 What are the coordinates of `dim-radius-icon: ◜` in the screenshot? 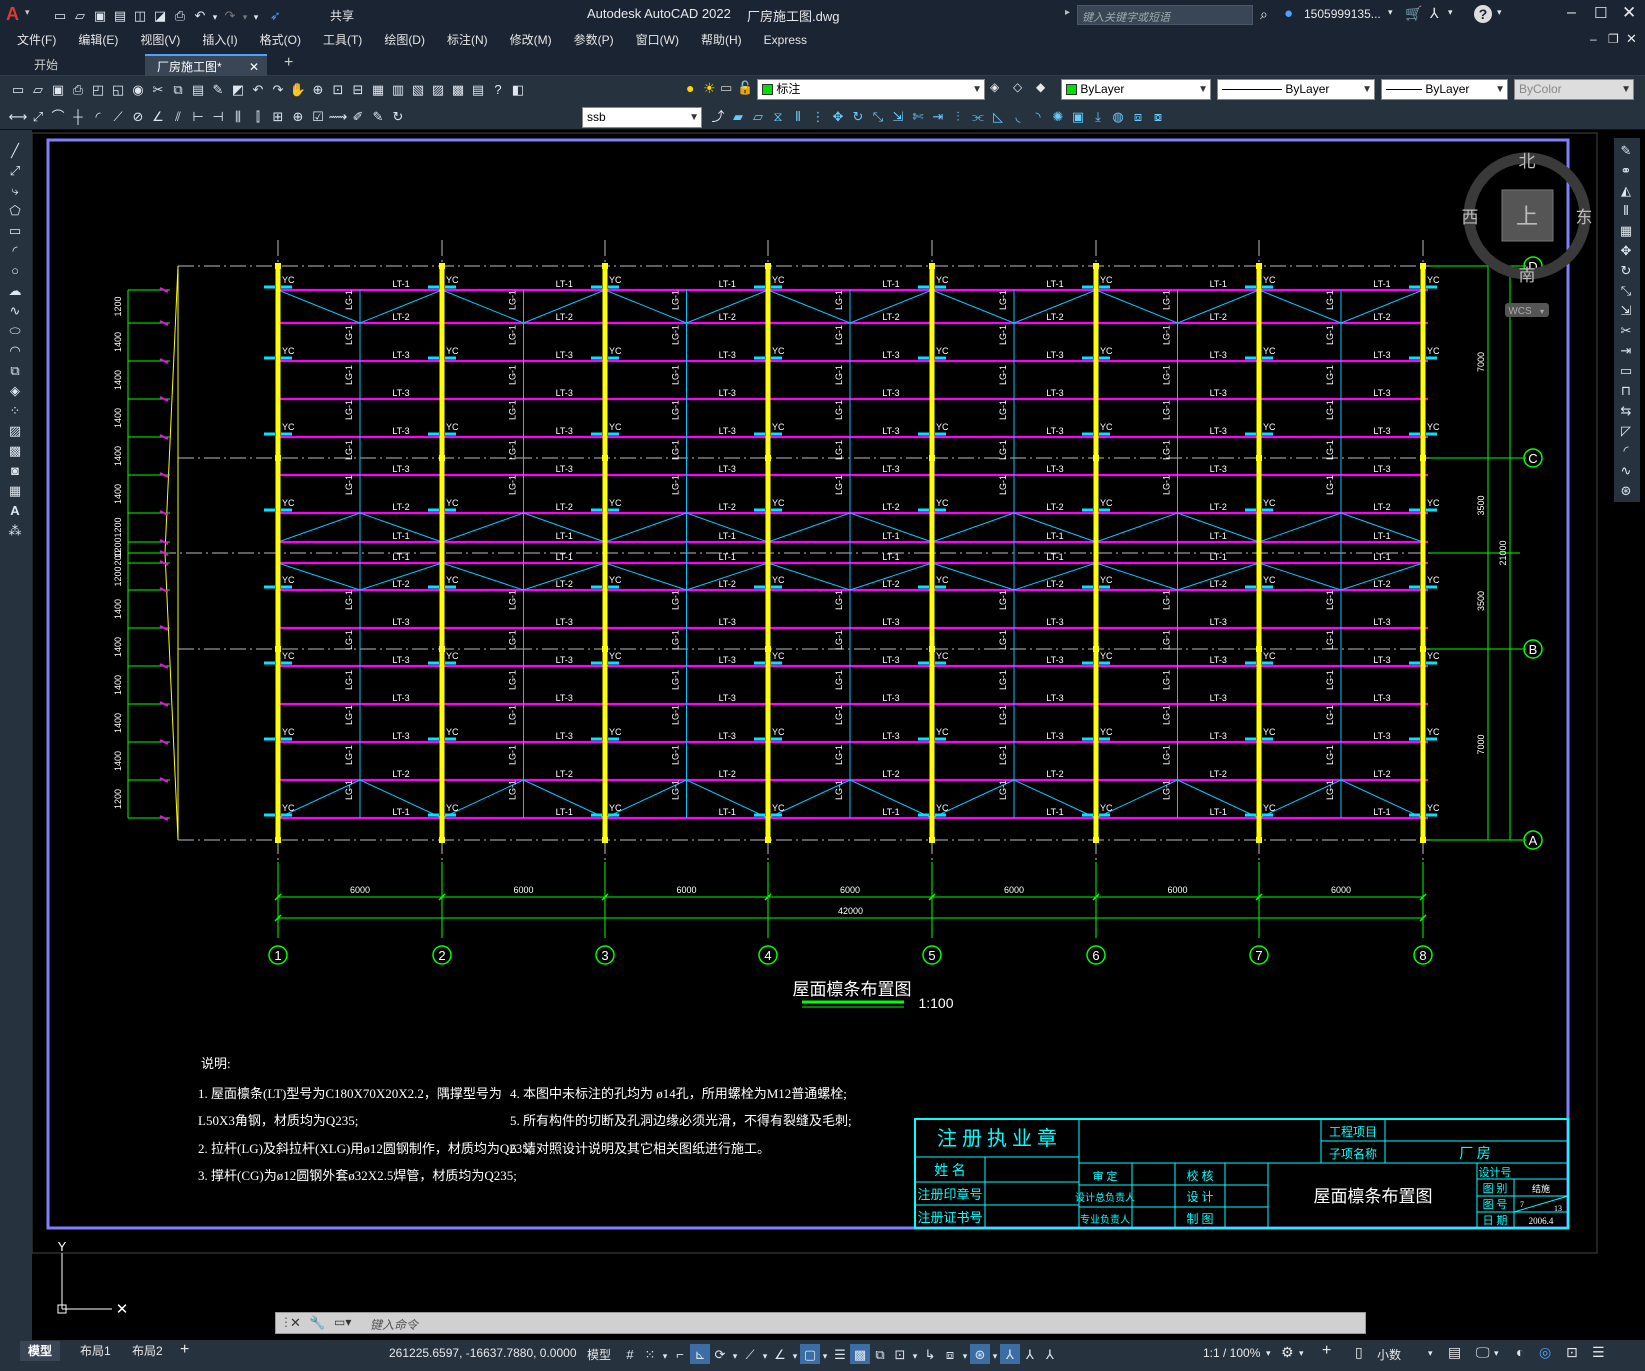 It's located at (98, 116).